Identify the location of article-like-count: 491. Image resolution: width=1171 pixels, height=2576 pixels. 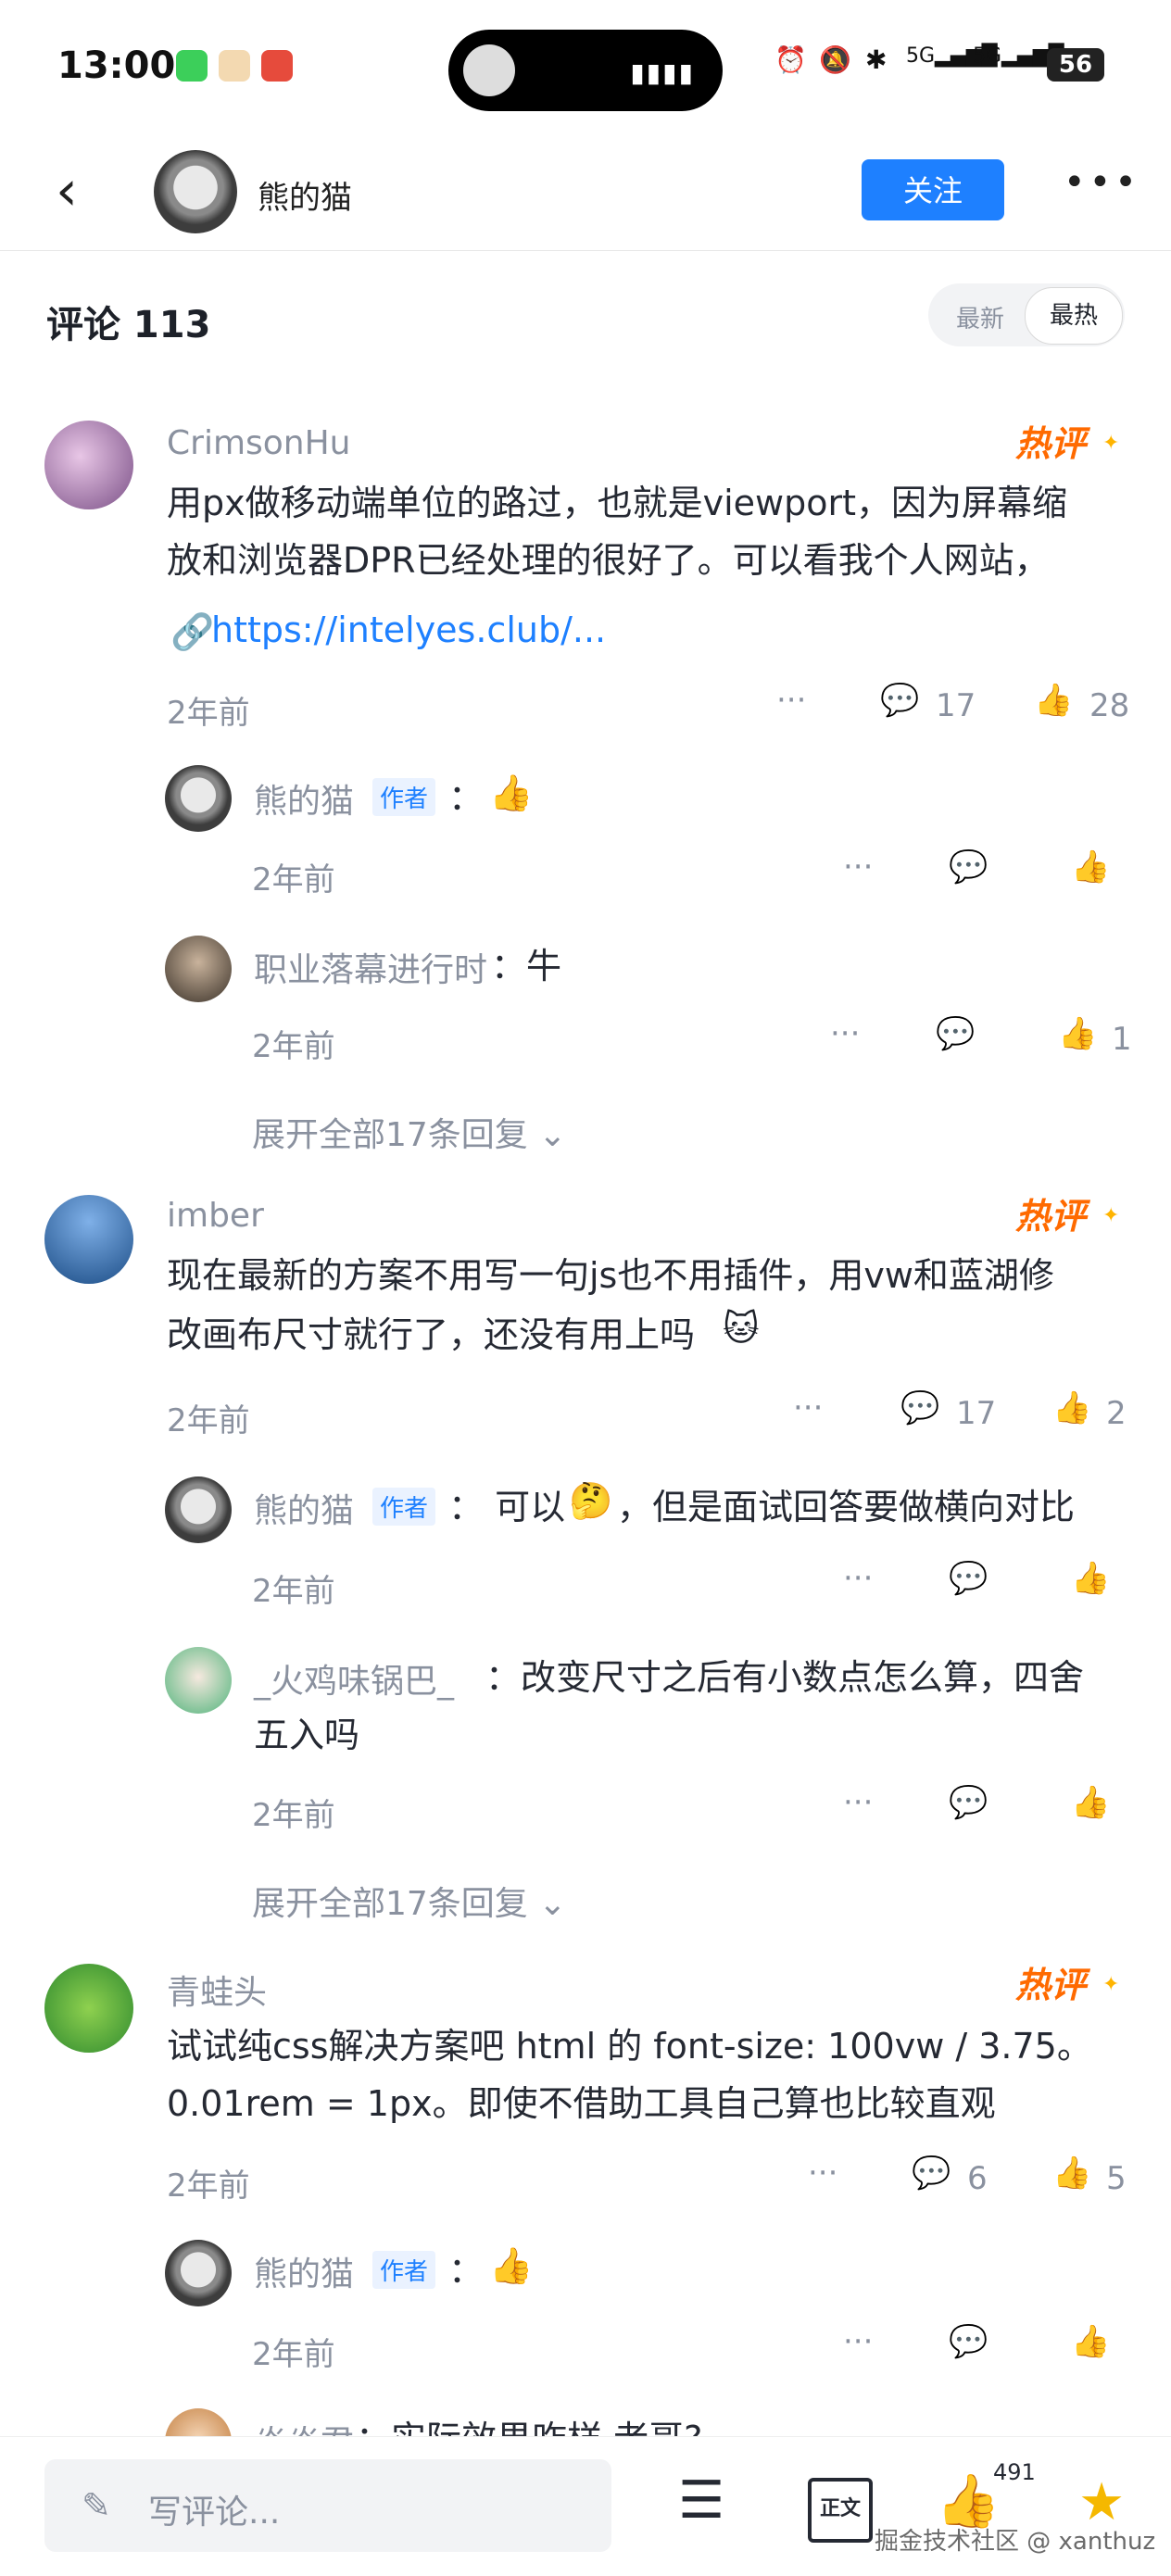
(1014, 2472).